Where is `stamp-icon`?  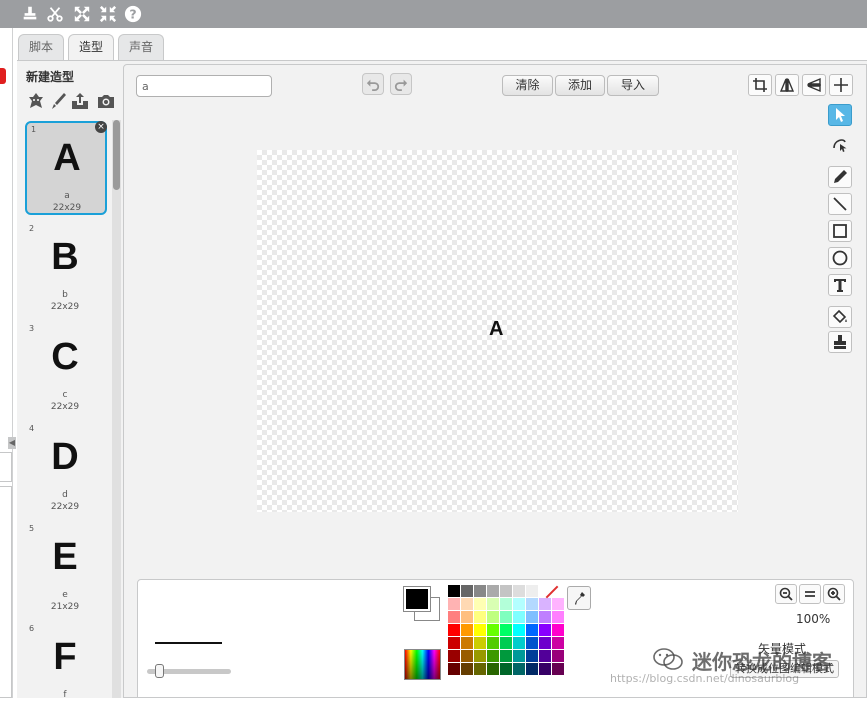
stamp-icon is located at coordinates (30, 14).